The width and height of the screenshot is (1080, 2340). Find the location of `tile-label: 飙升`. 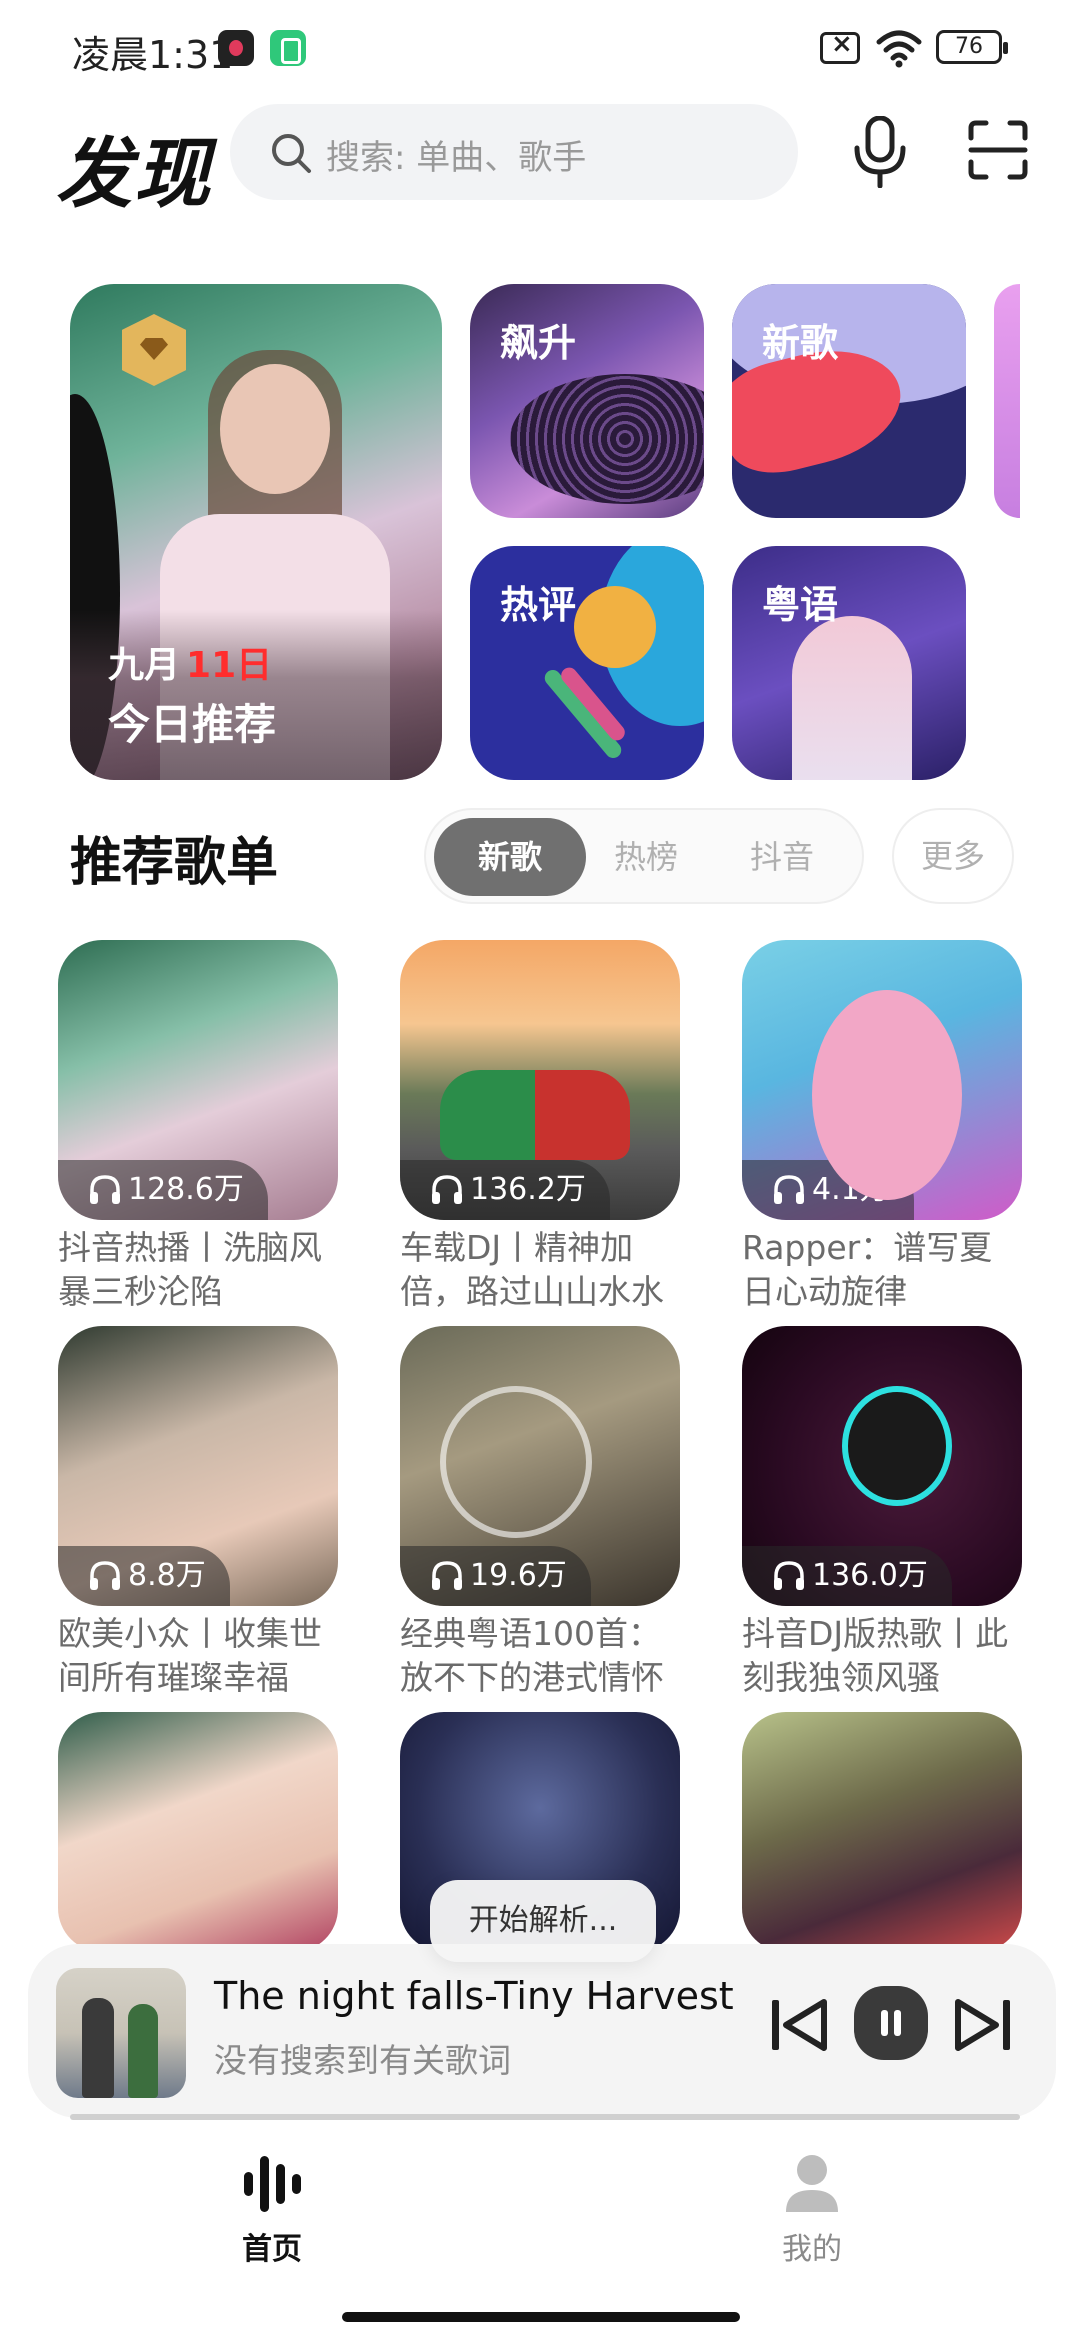

tile-label: 飙升 is located at coordinates (538, 343).